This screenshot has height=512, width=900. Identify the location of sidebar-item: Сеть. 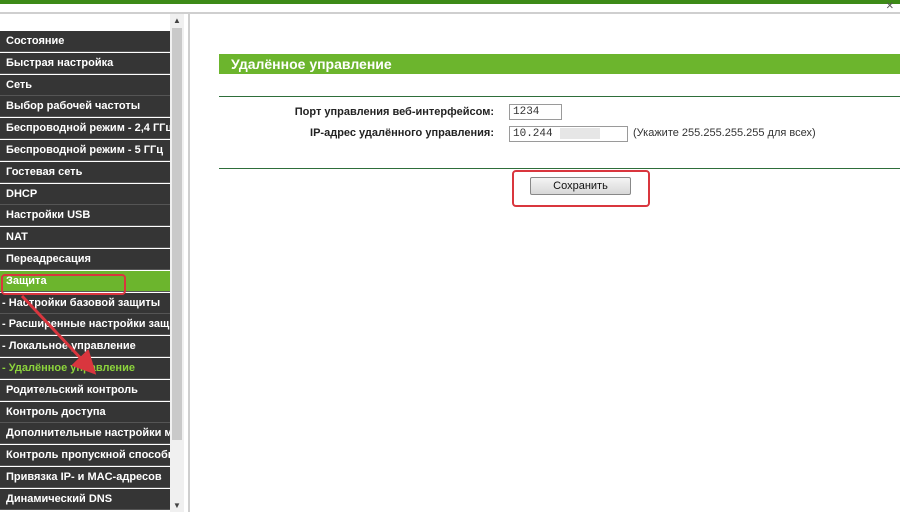
(85, 85).